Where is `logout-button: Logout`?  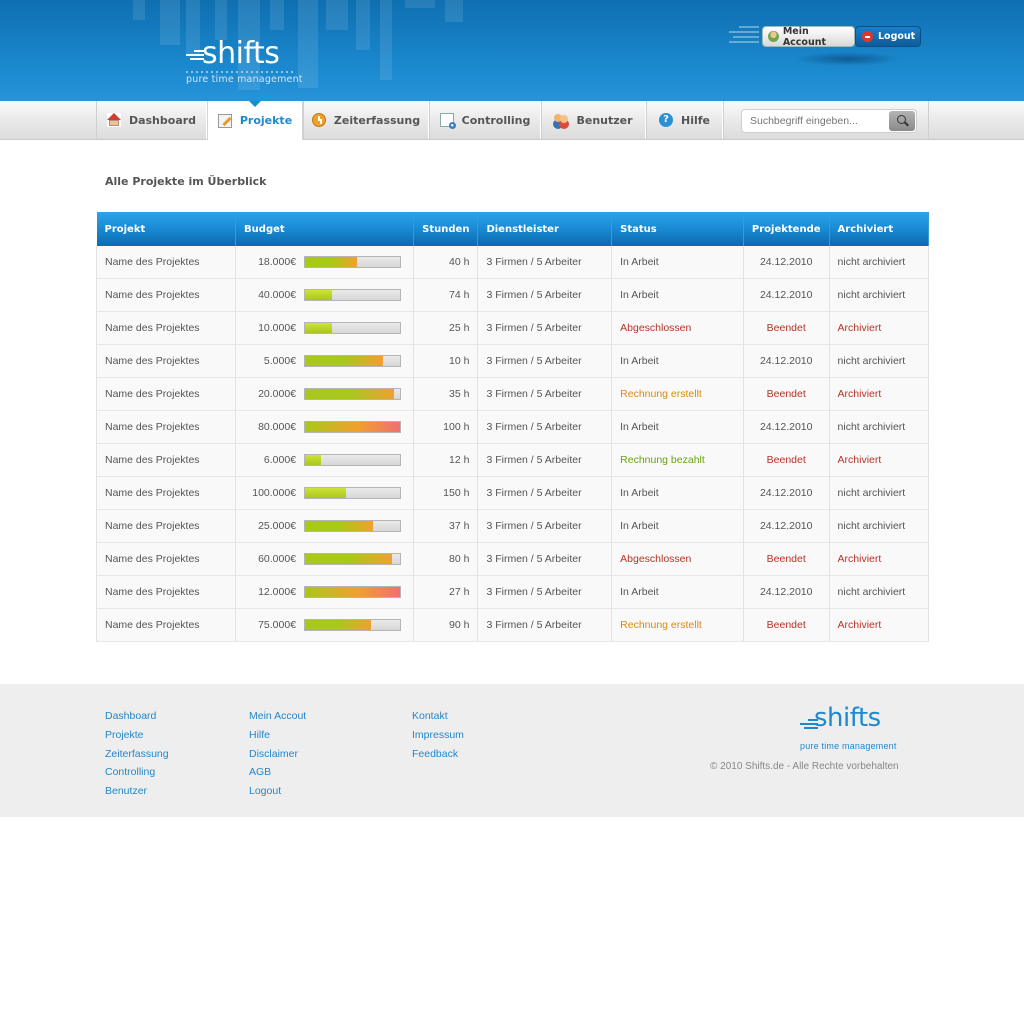 logout-button: Logout is located at coordinates (888, 36).